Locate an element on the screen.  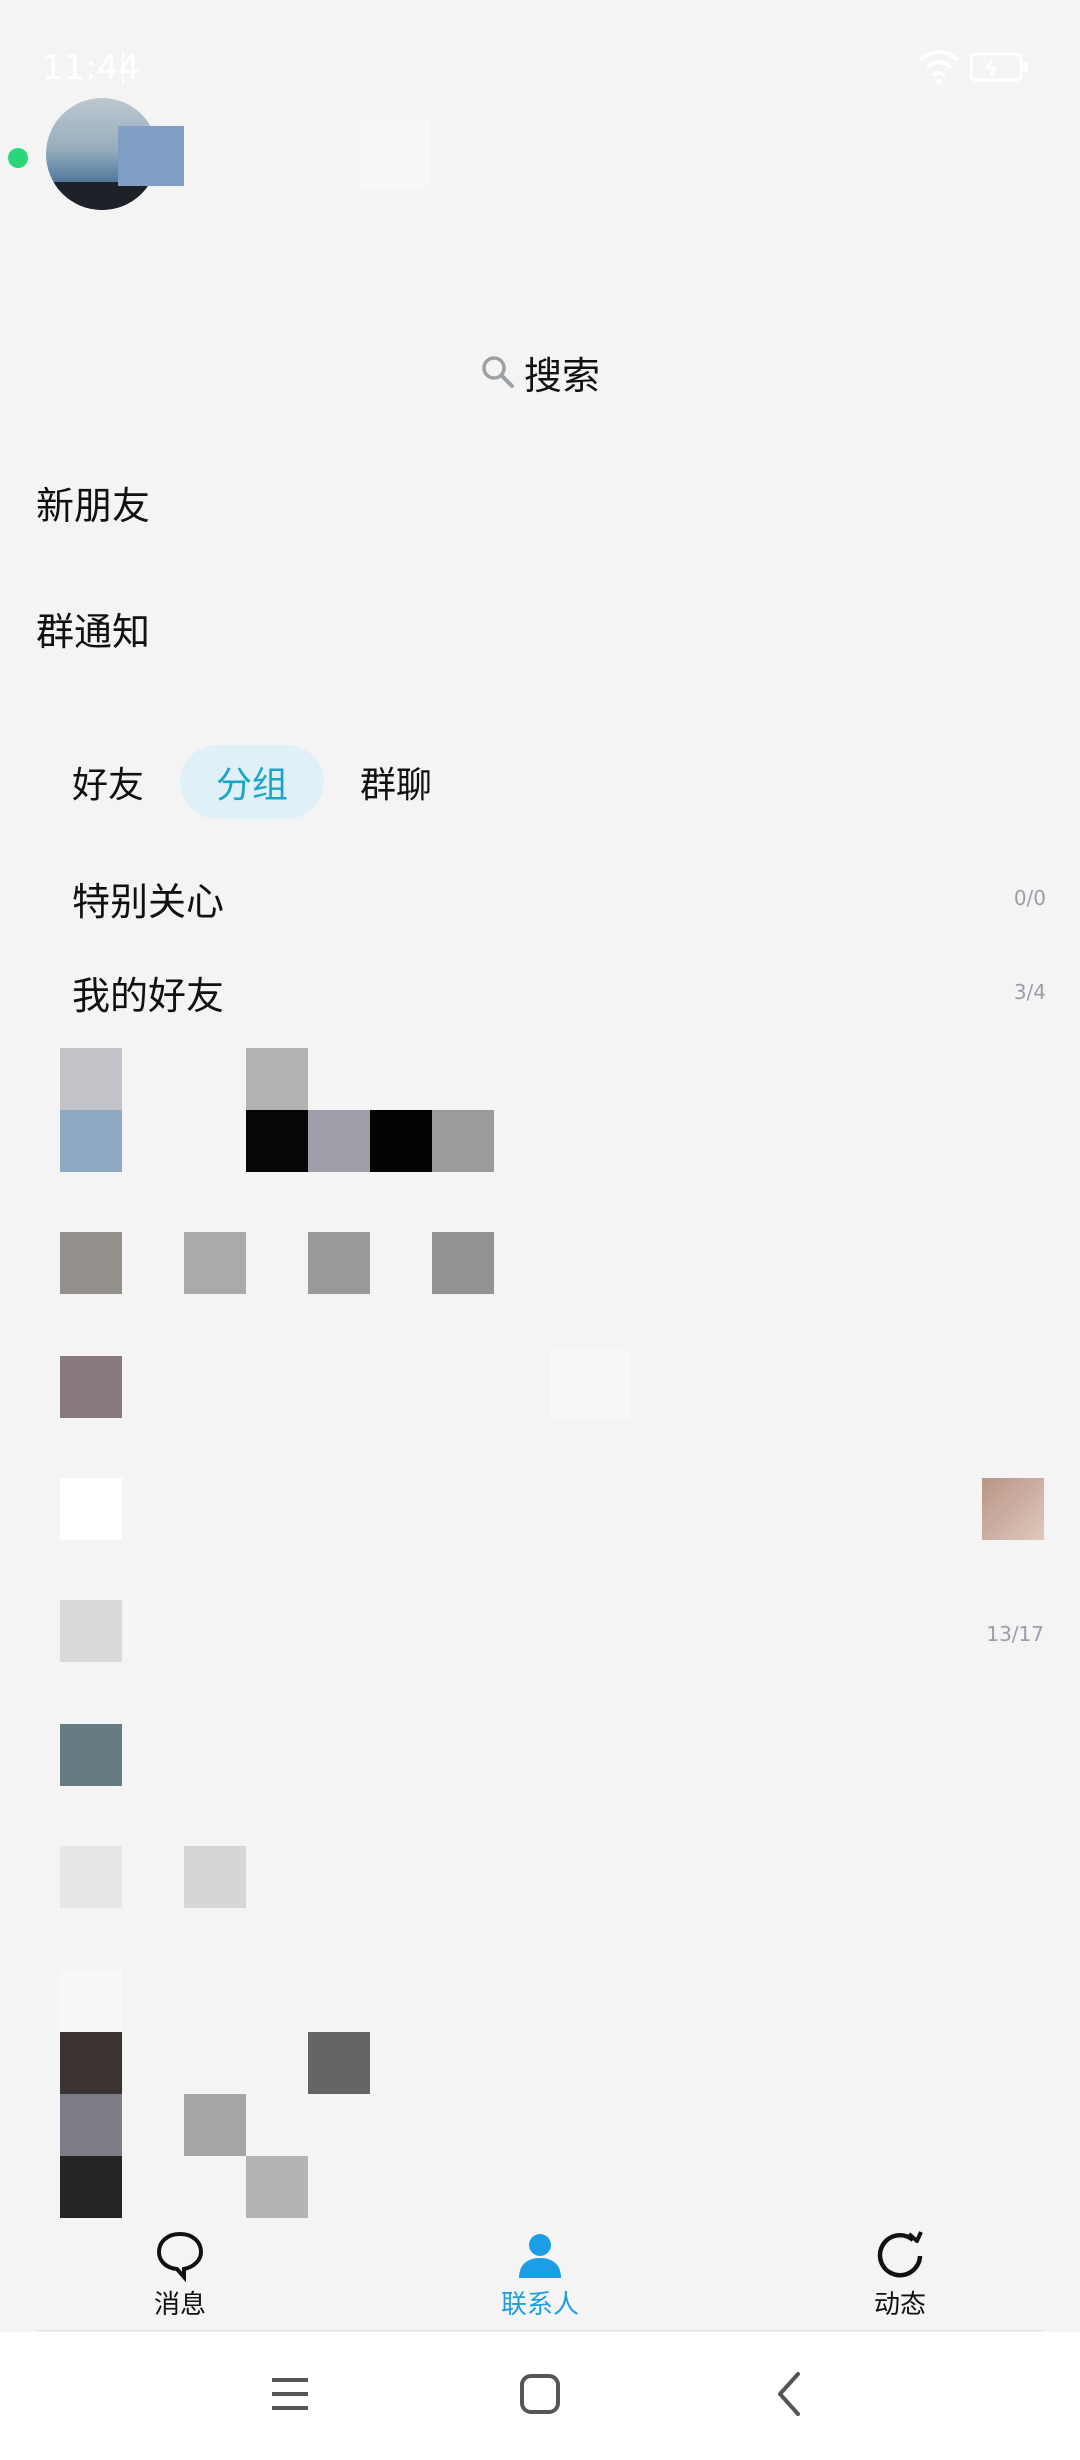
online-status-dot is located at coordinates (18, 158).